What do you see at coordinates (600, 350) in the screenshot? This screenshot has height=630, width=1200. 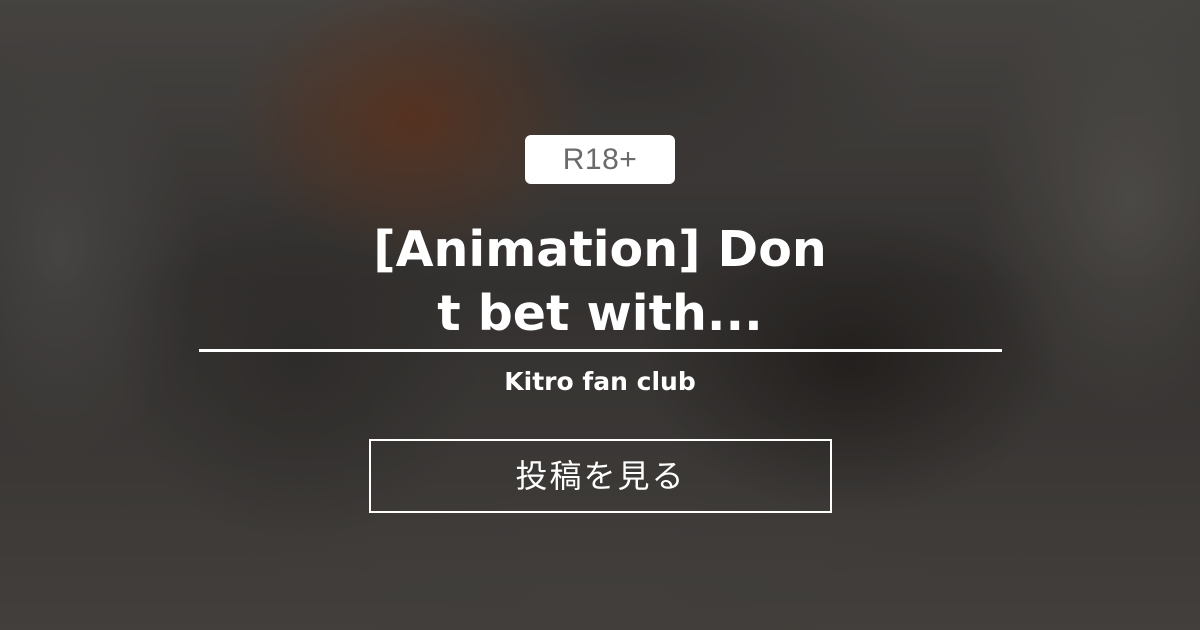 I see `divider` at bounding box center [600, 350].